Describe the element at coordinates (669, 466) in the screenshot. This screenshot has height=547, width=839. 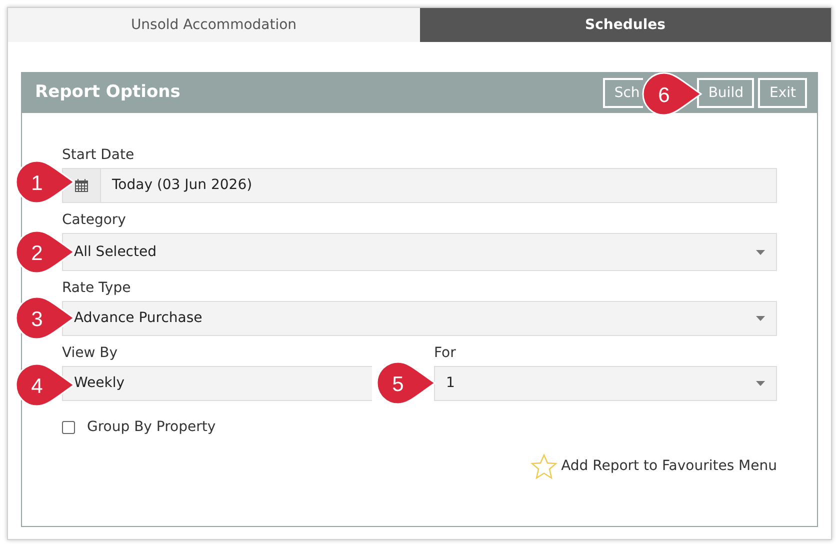
I see `favourites-link: Add Report to Favourites Menu` at that location.